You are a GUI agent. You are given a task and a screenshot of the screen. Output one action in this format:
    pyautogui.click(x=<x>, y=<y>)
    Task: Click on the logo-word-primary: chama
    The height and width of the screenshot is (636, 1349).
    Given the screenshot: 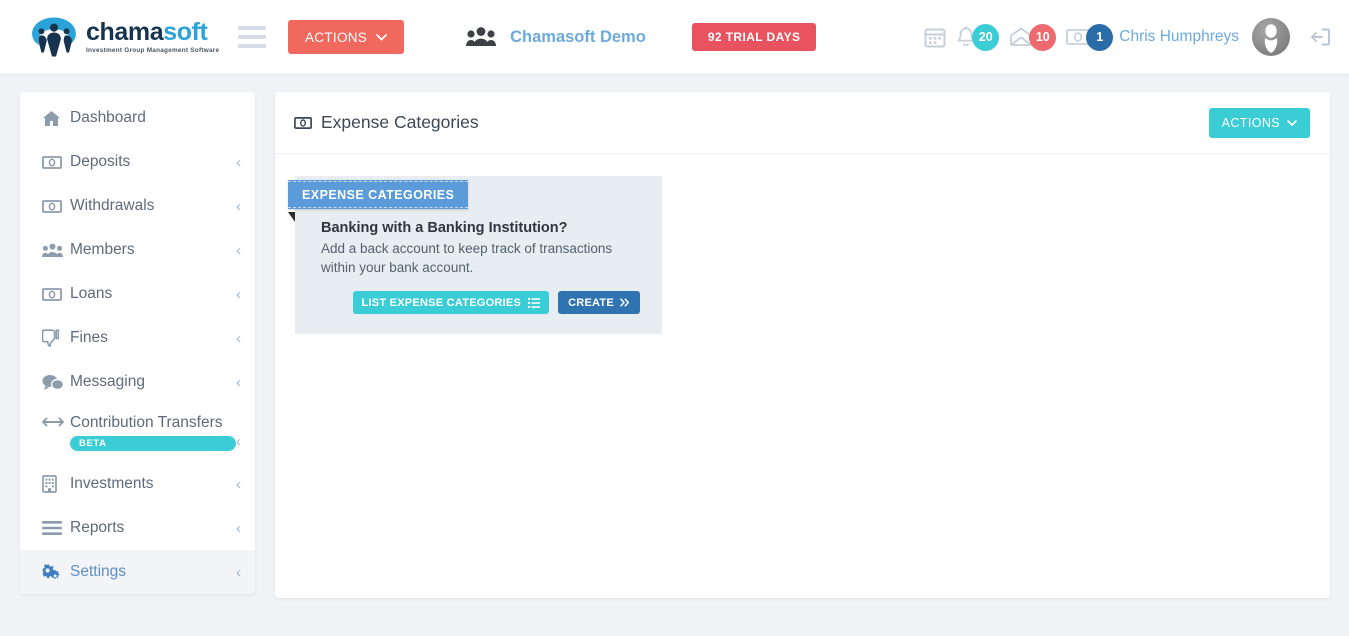 What is the action you would take?
    pyautogui.click(x=125, y=31)
    